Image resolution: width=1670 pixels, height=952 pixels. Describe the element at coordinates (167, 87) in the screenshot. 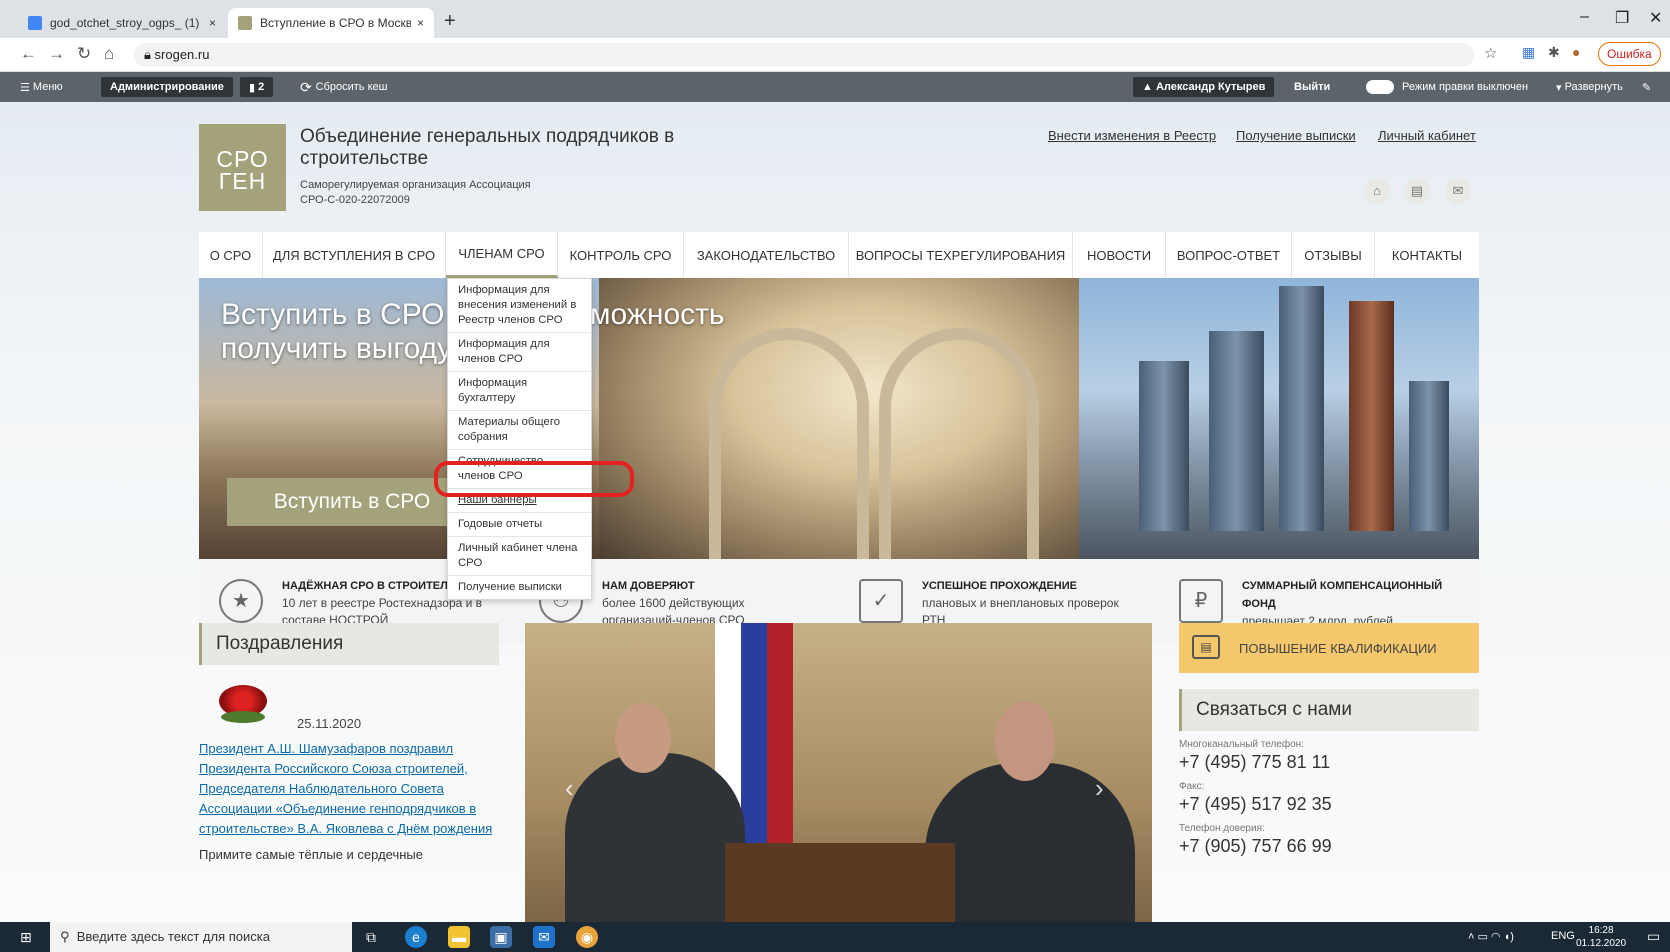

I see `administration-button: Администрирование` at that location.